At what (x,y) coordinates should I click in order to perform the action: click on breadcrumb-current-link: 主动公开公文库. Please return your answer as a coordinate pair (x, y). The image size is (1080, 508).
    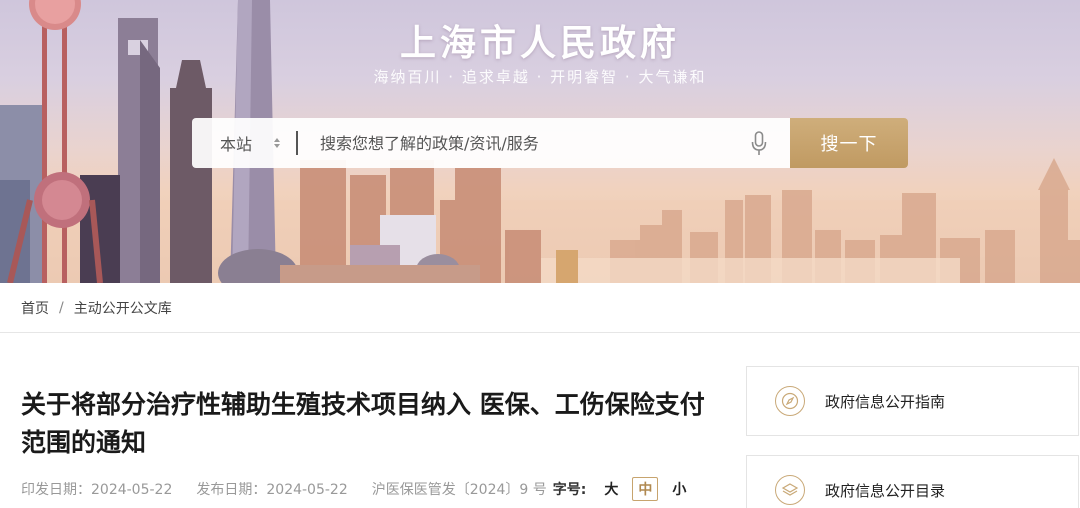
    Looking at the image, I should click on (123, 308).